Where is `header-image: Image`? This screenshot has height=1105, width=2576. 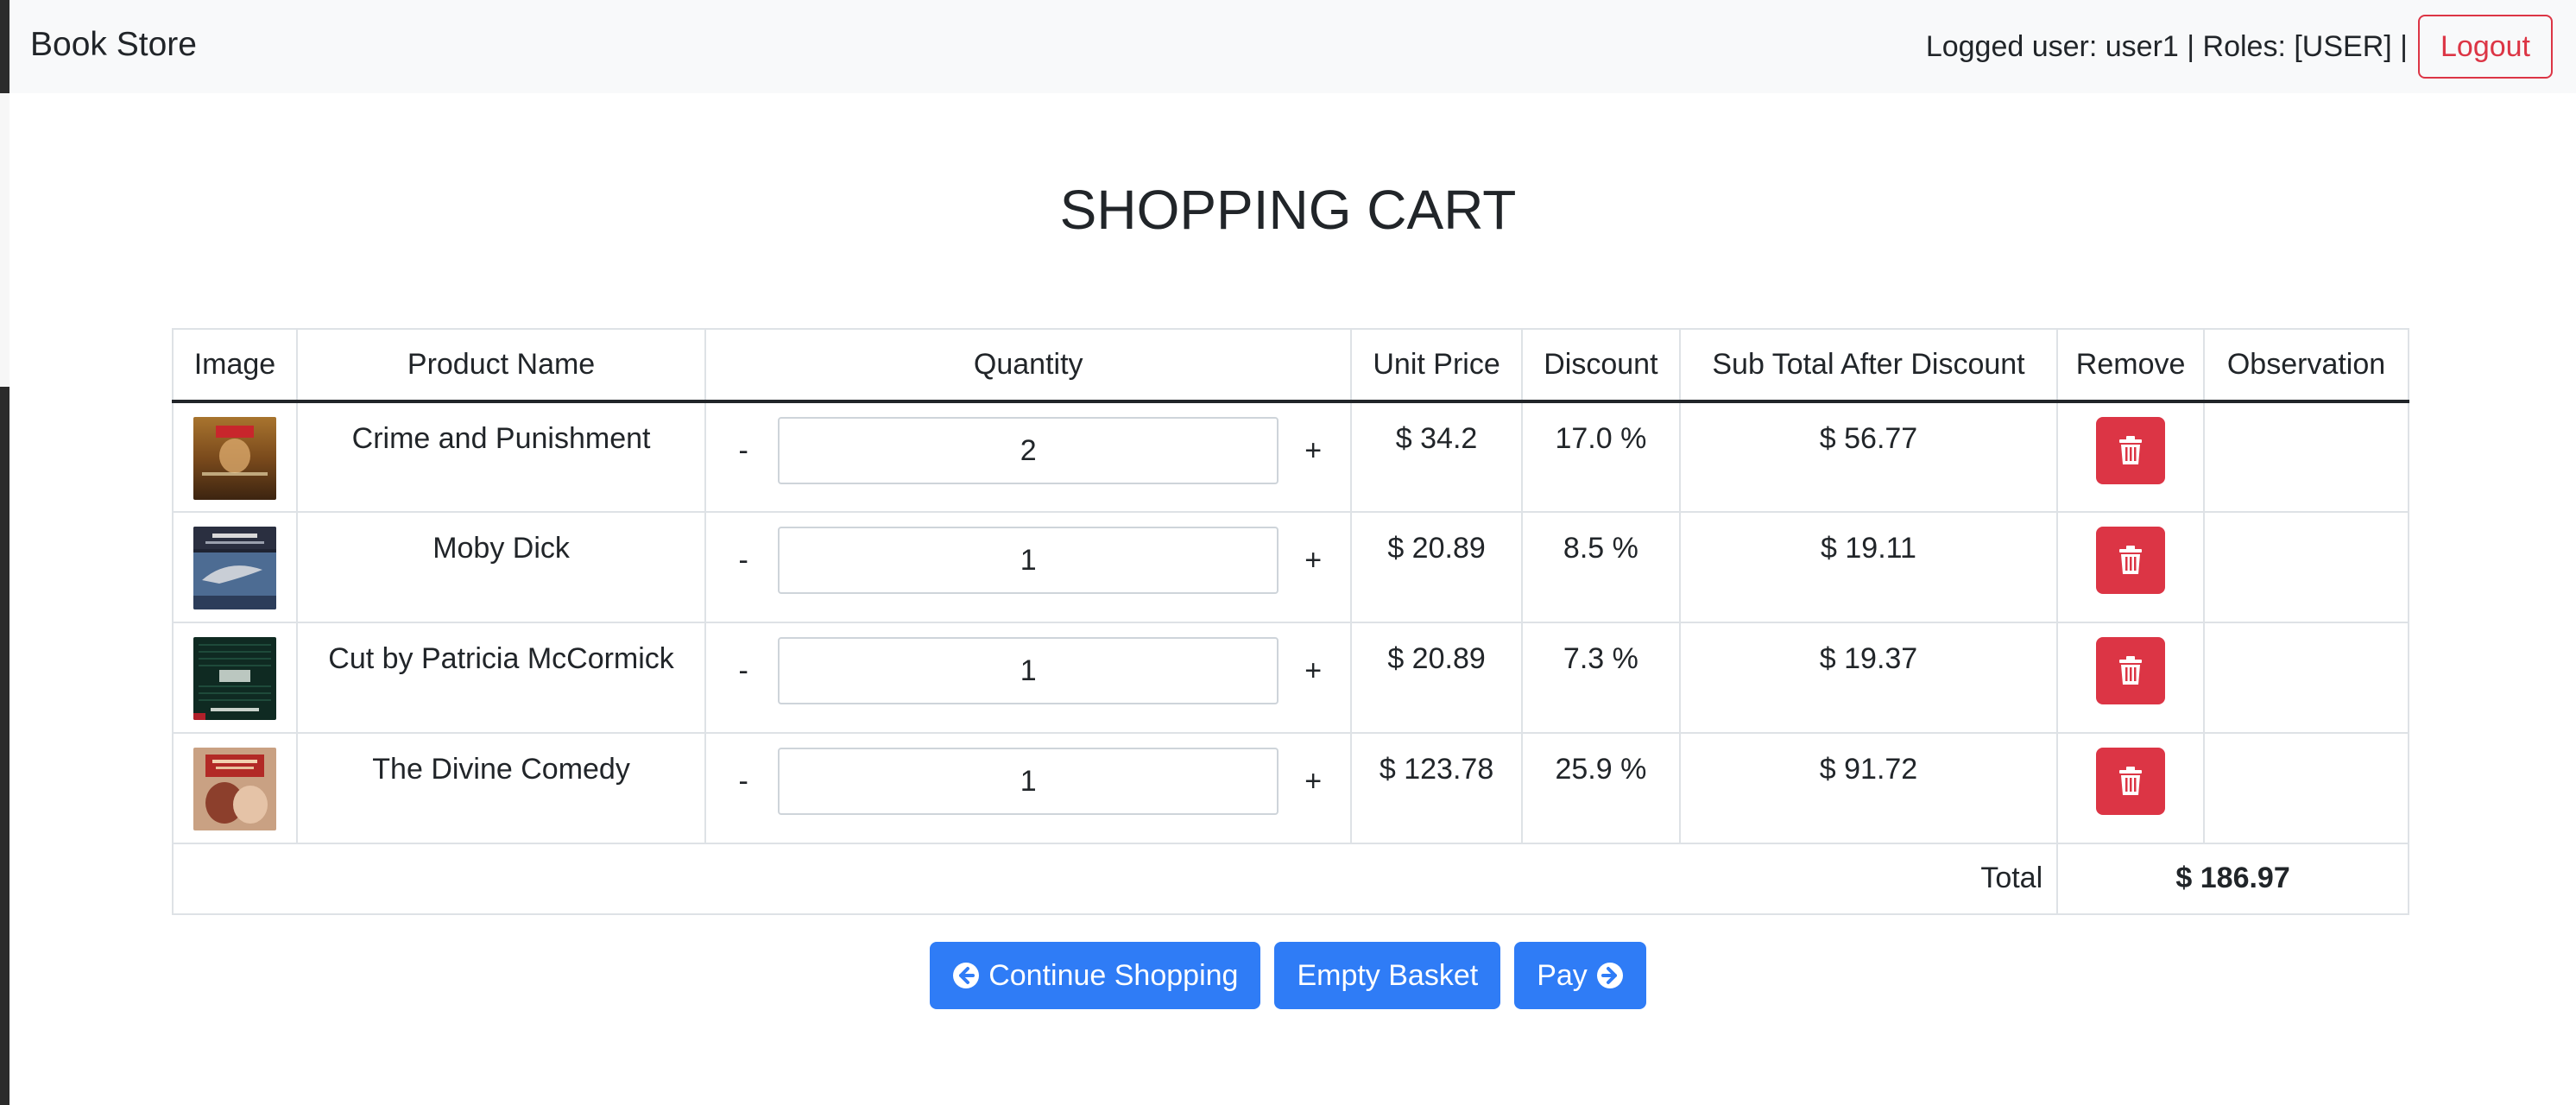
header-image: Image is located at coordinates (235, 365).